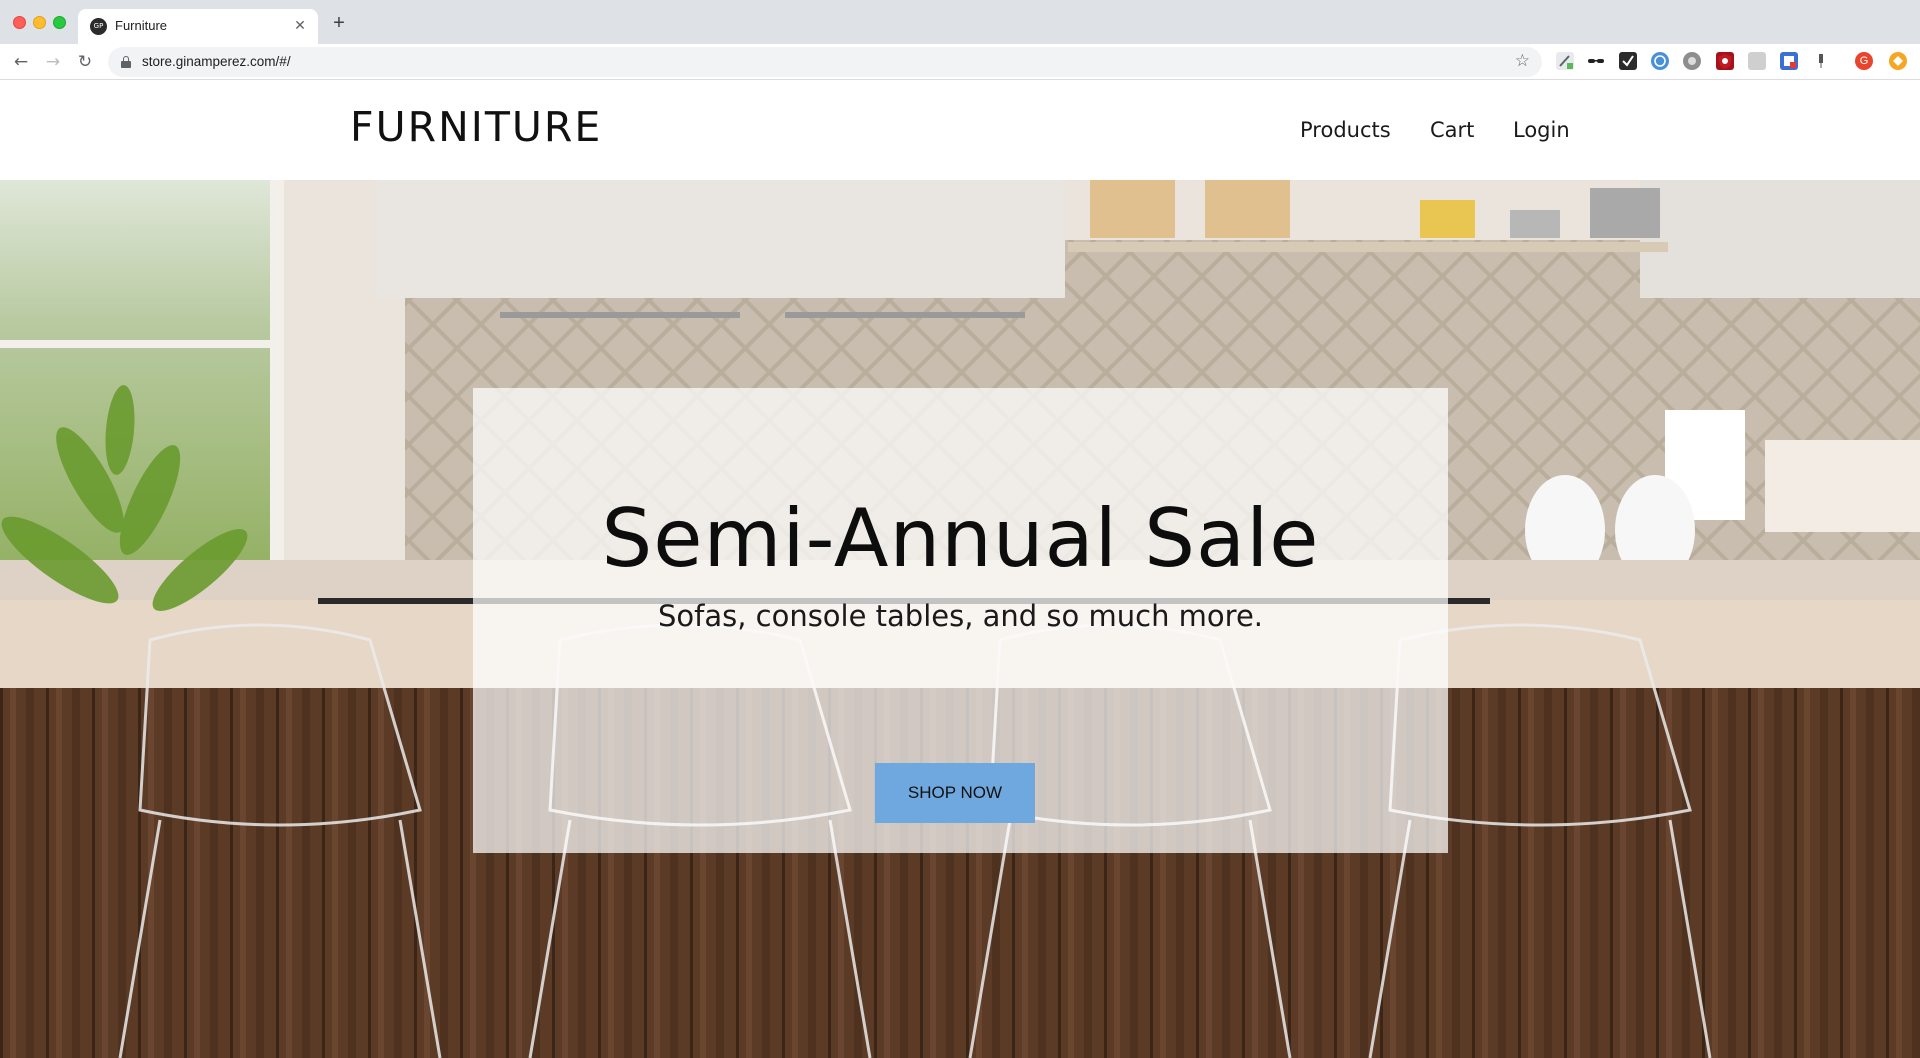  I want to click on tab-furniture: GP Furniture ✕, so click(198, 26).